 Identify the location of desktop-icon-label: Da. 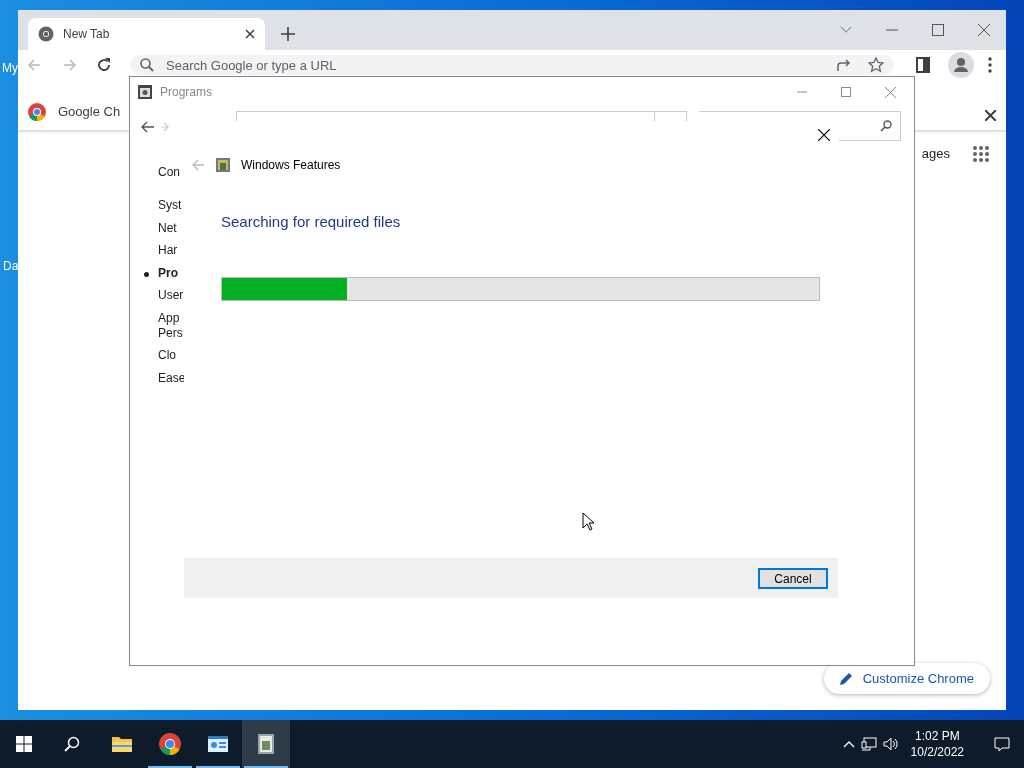
(11, 266).